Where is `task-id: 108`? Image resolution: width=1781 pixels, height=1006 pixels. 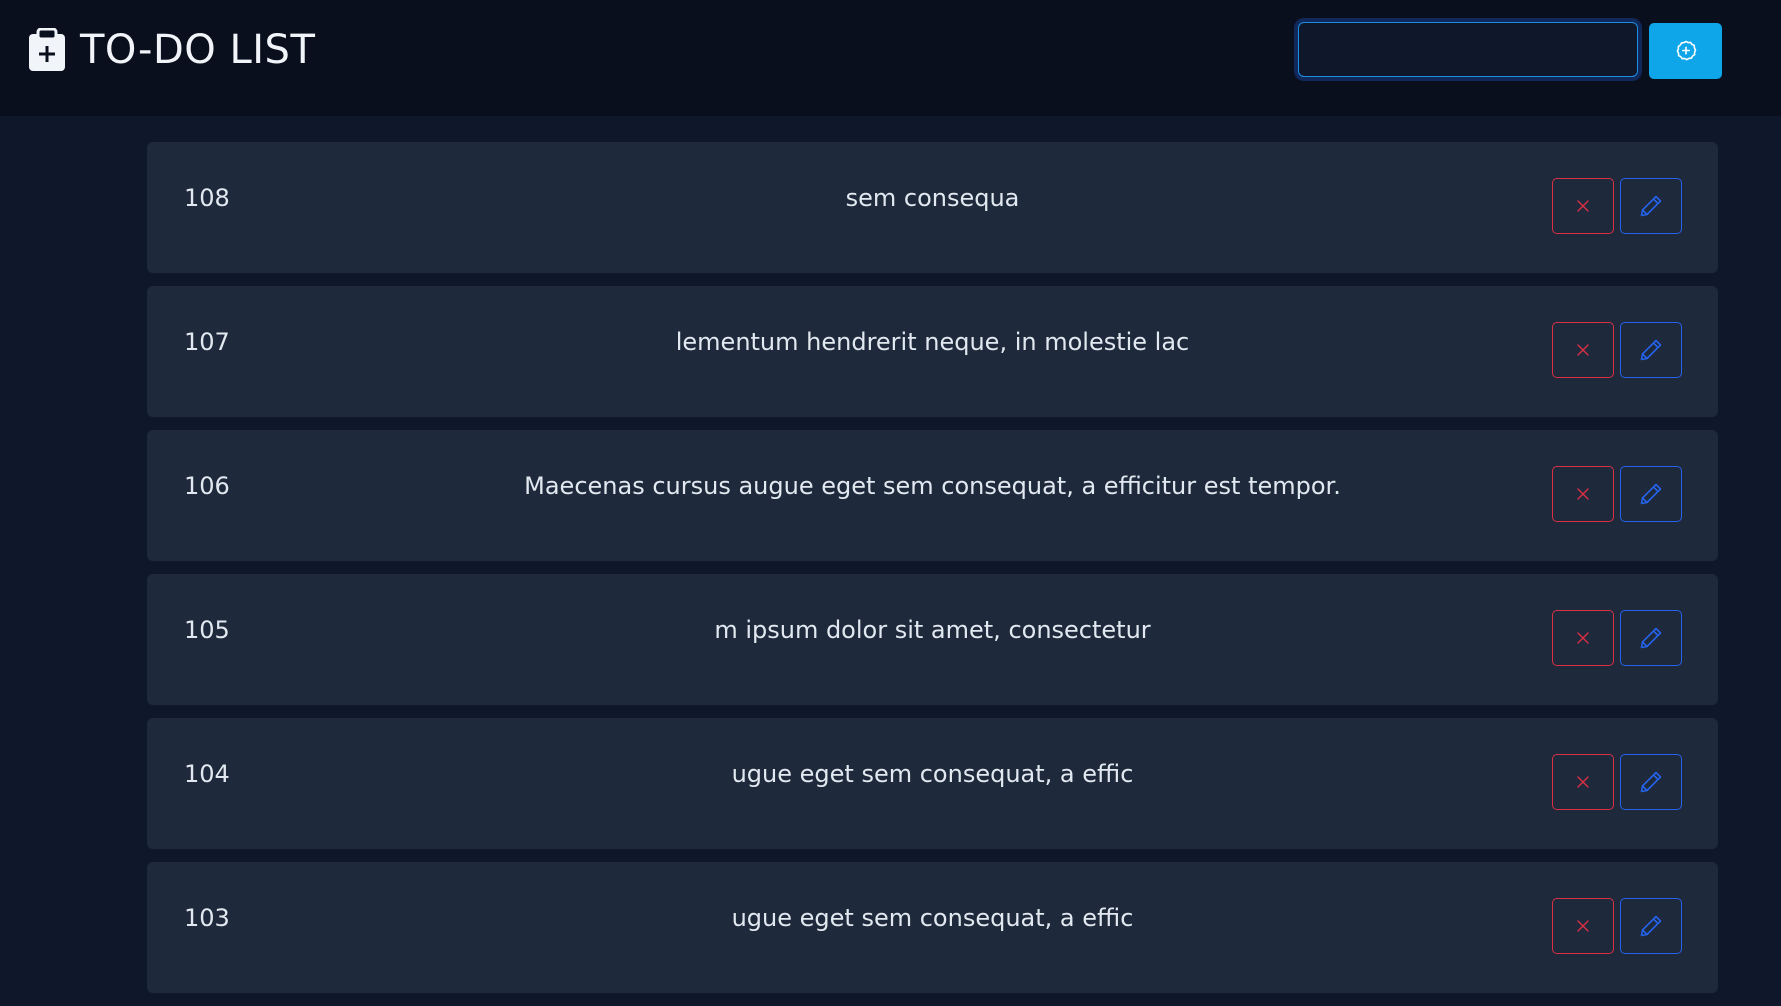 task-id: 108 is located at coordinates (207, 198).